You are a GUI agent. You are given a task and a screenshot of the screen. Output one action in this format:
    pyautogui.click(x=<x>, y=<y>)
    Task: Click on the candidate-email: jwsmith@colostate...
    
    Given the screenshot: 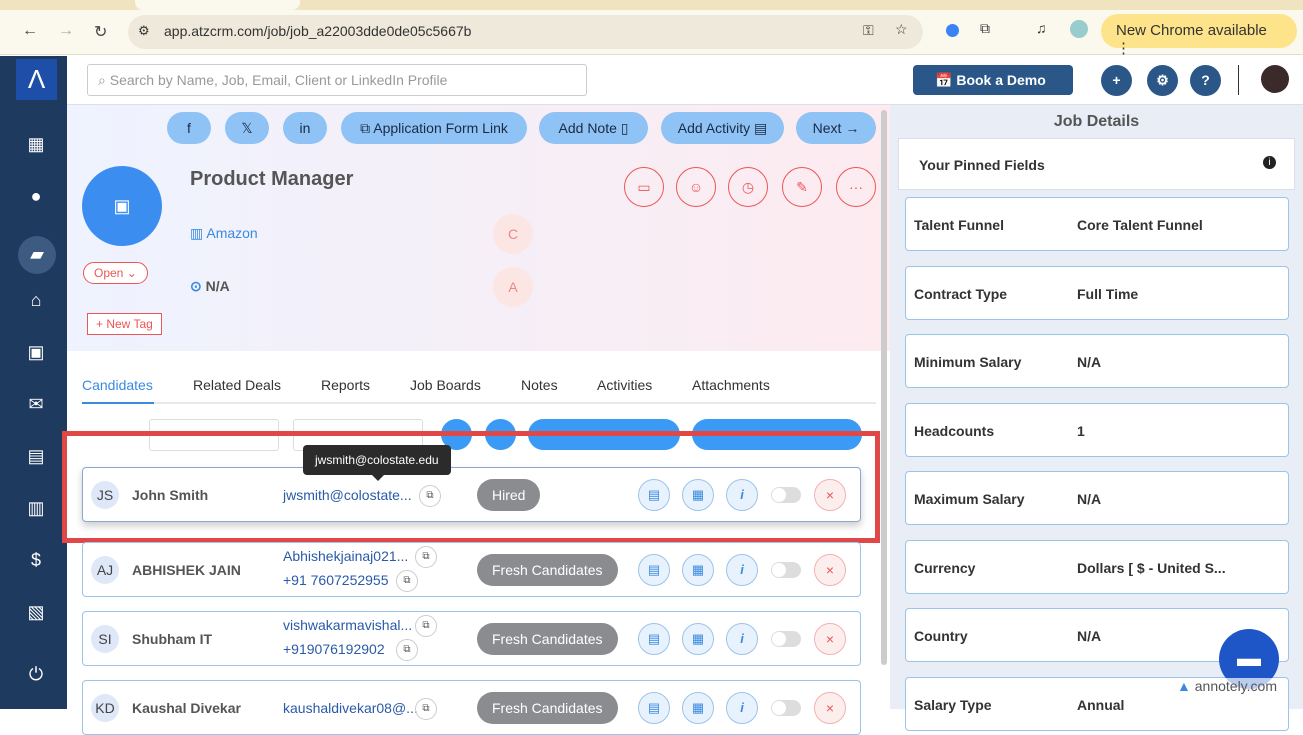 What is the action you would take?
    pyautogui.click(x=347, y=495)
    